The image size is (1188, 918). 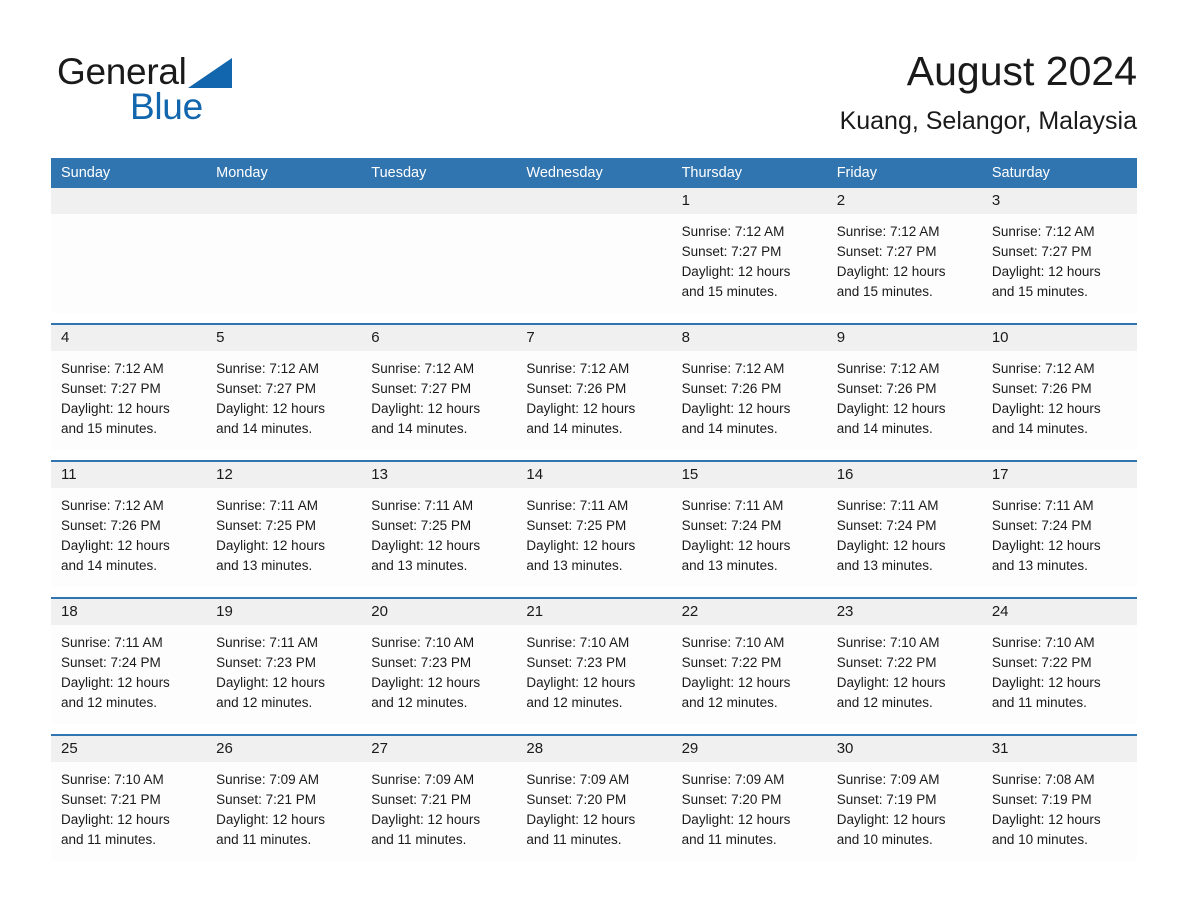 I want to click on weekday-header-friday: Friday, so click(x=856, y=173).